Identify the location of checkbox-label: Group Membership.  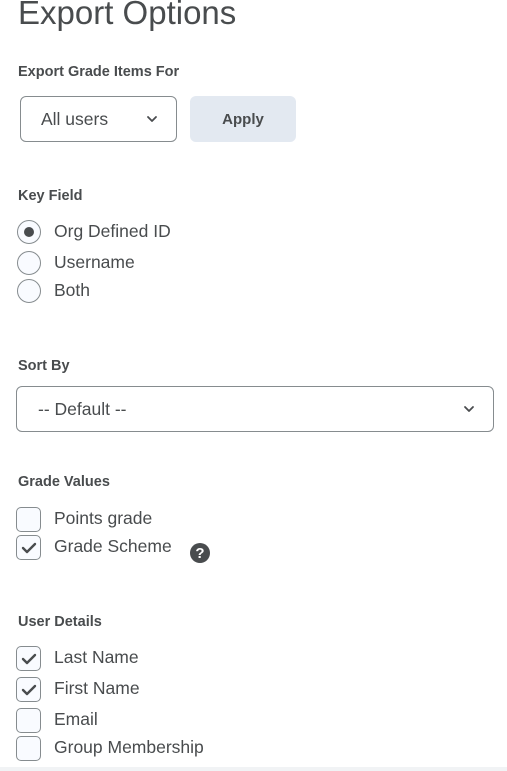
(129, 747).